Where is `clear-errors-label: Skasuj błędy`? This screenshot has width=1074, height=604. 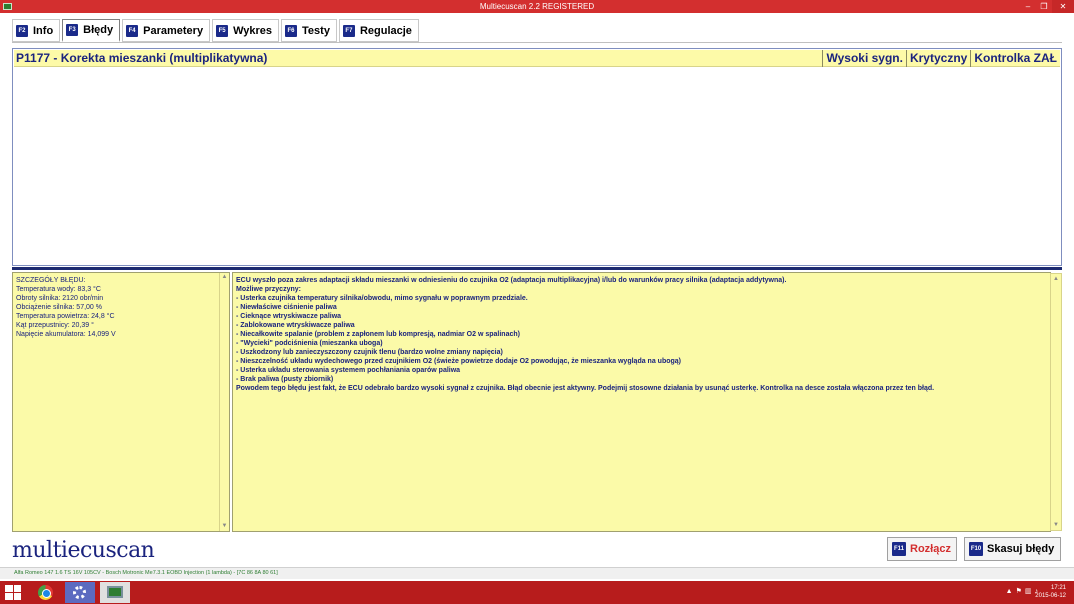
clear-errors-label: Skasuj błędy is located at coordinates (1021, 549).